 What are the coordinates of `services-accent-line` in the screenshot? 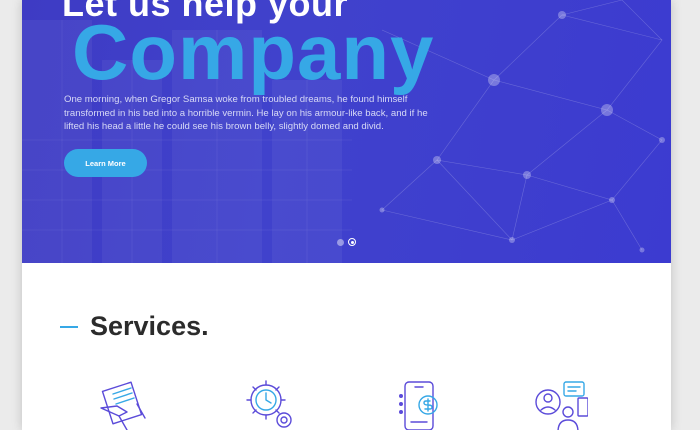 It's located at (69, 327).